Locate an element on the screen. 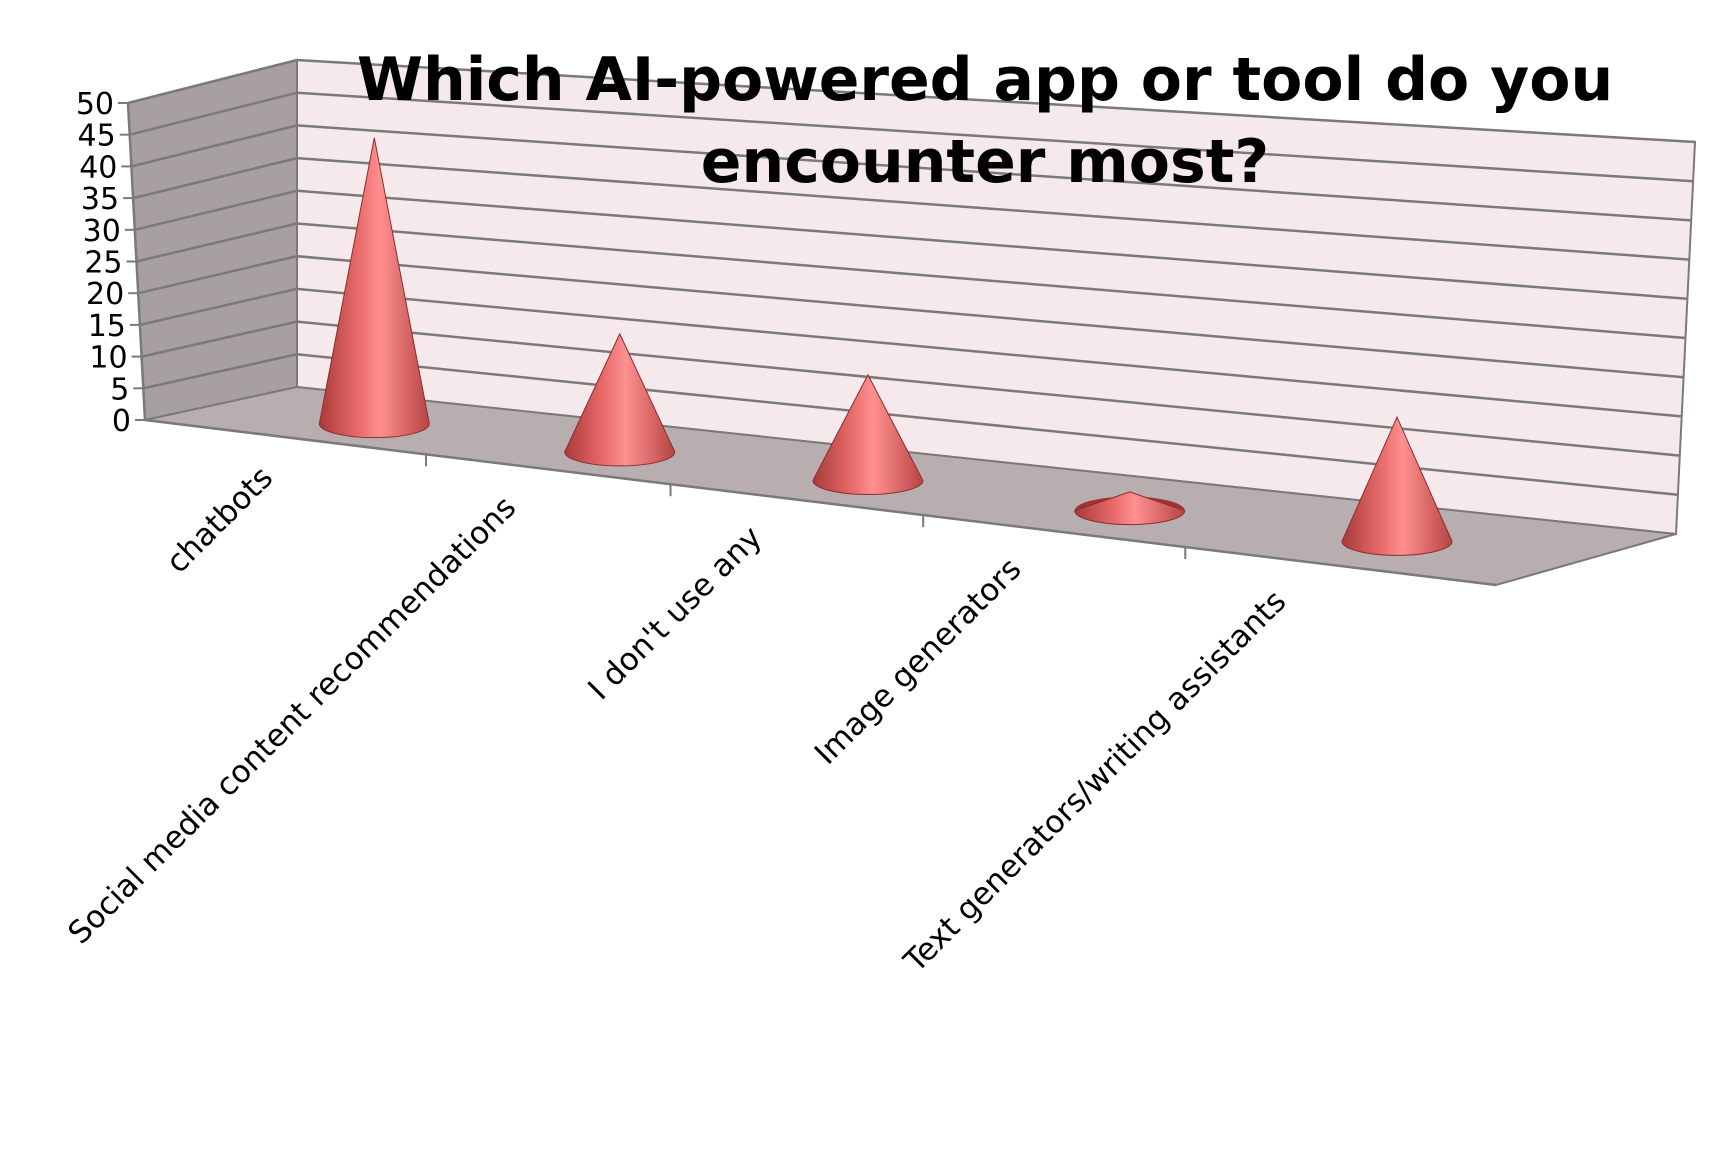  x-category-label: Social media content recommendations is located at coordinates (292, 720).